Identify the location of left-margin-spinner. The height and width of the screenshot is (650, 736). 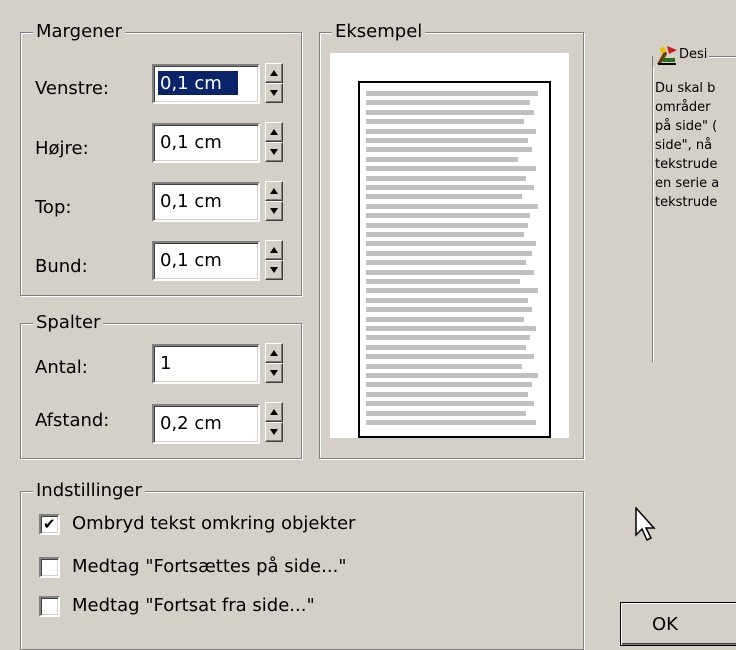
(274, 83).